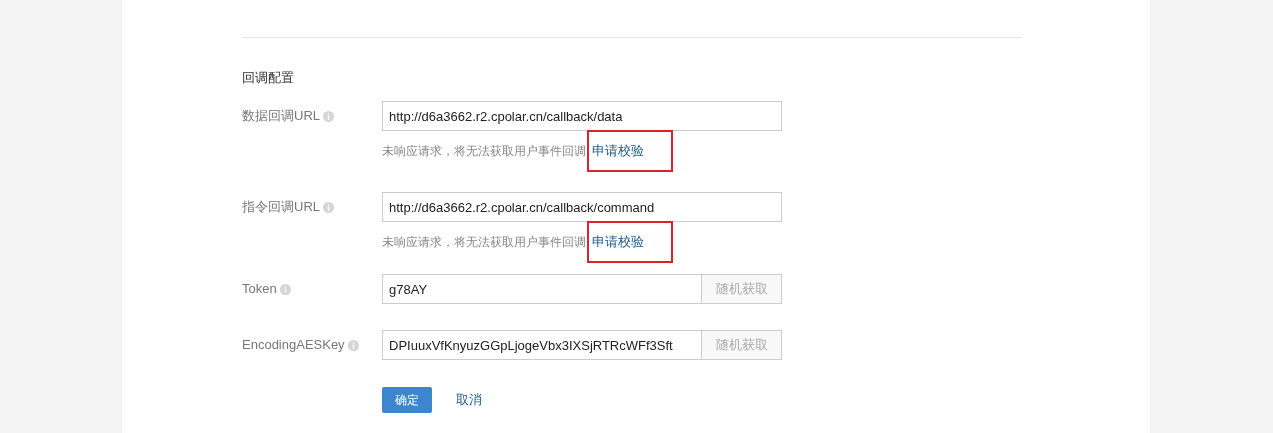 This screenshot has height=433, width=1273. I want to click on input-field: http://d6a3662.r2.cpolar.cn/callback/command, so click(582, 207).